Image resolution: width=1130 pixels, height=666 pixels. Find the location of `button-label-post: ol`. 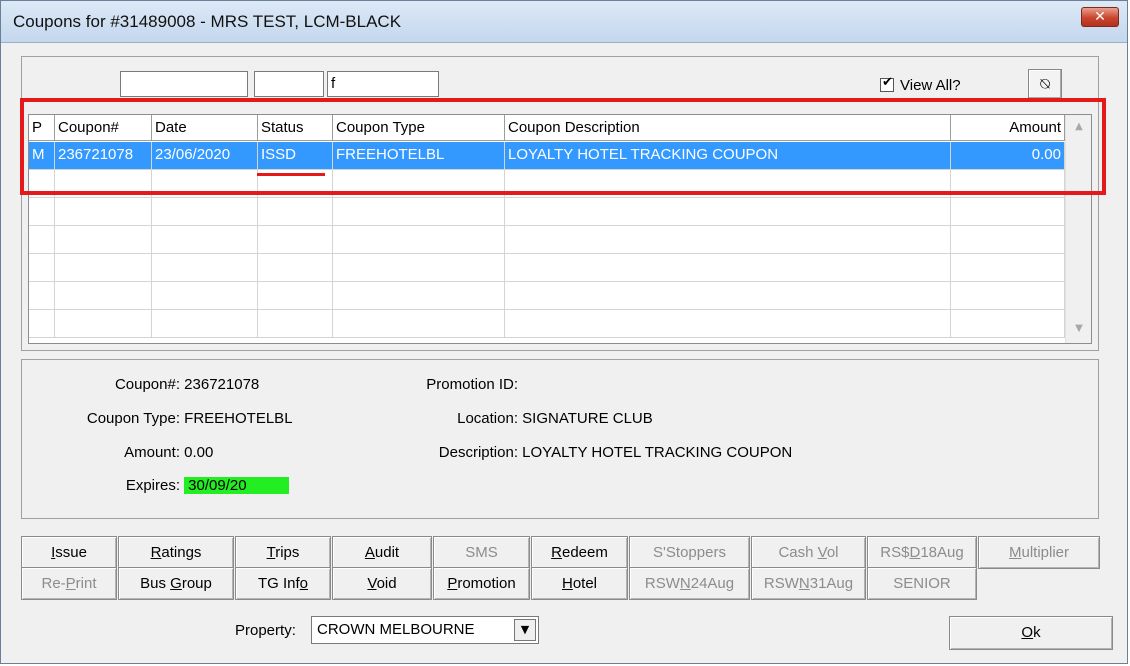

button-label-post: ol is located at coordinates (832, 552).